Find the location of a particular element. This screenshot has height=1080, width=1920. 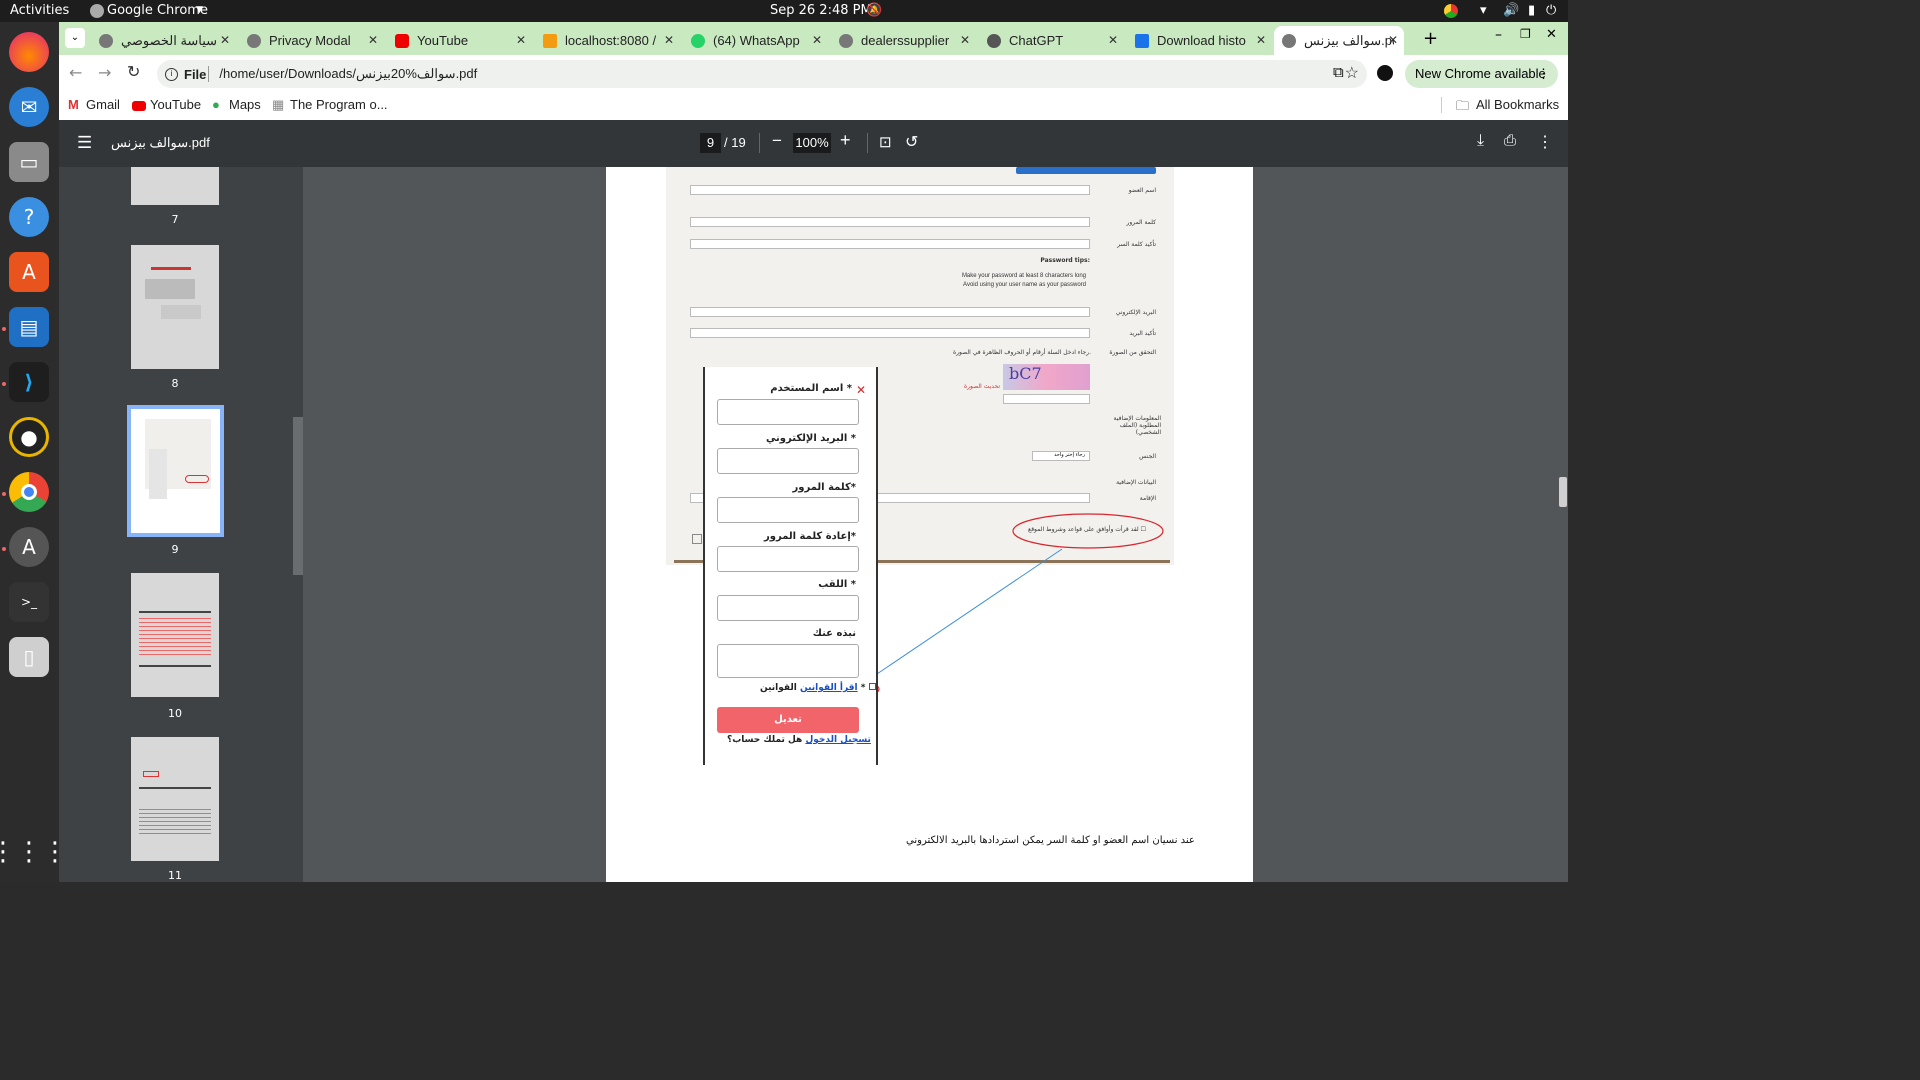

menu-icon: ☰ is located at coordinates (84, 143).